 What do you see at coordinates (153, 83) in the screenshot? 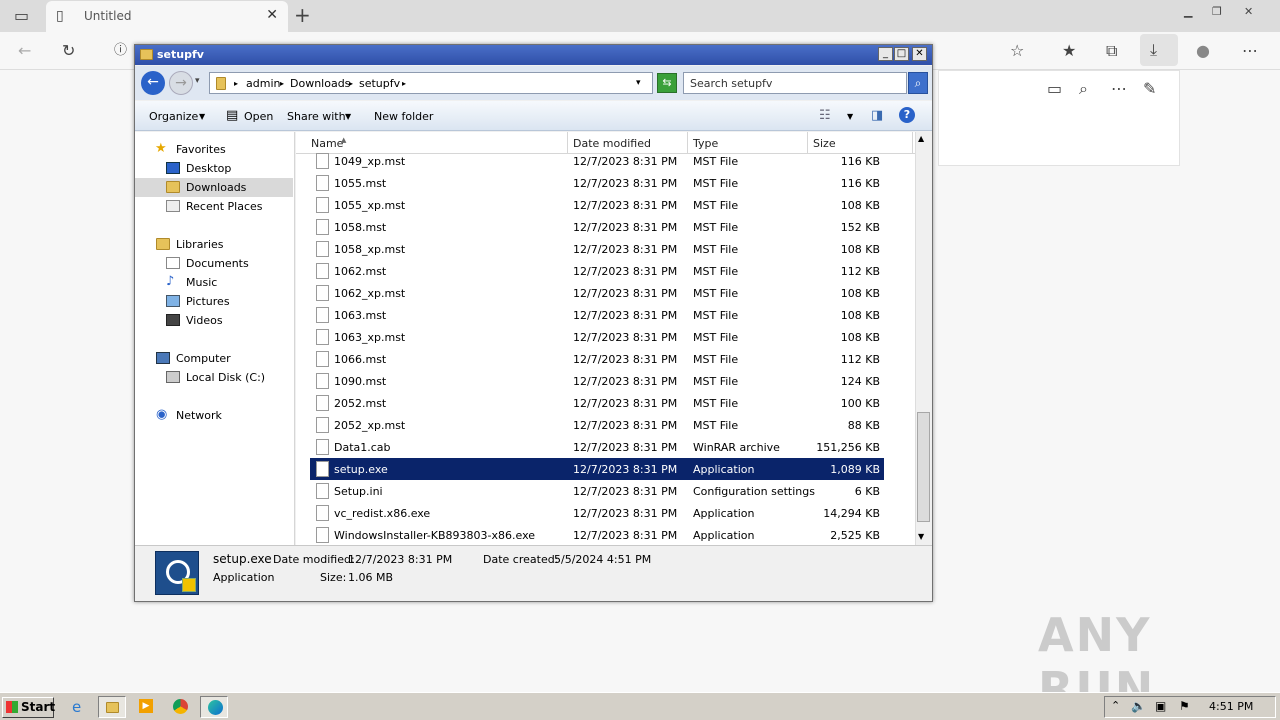
I see `back-arrow-icon: ←` at bounding box center [153, 83].